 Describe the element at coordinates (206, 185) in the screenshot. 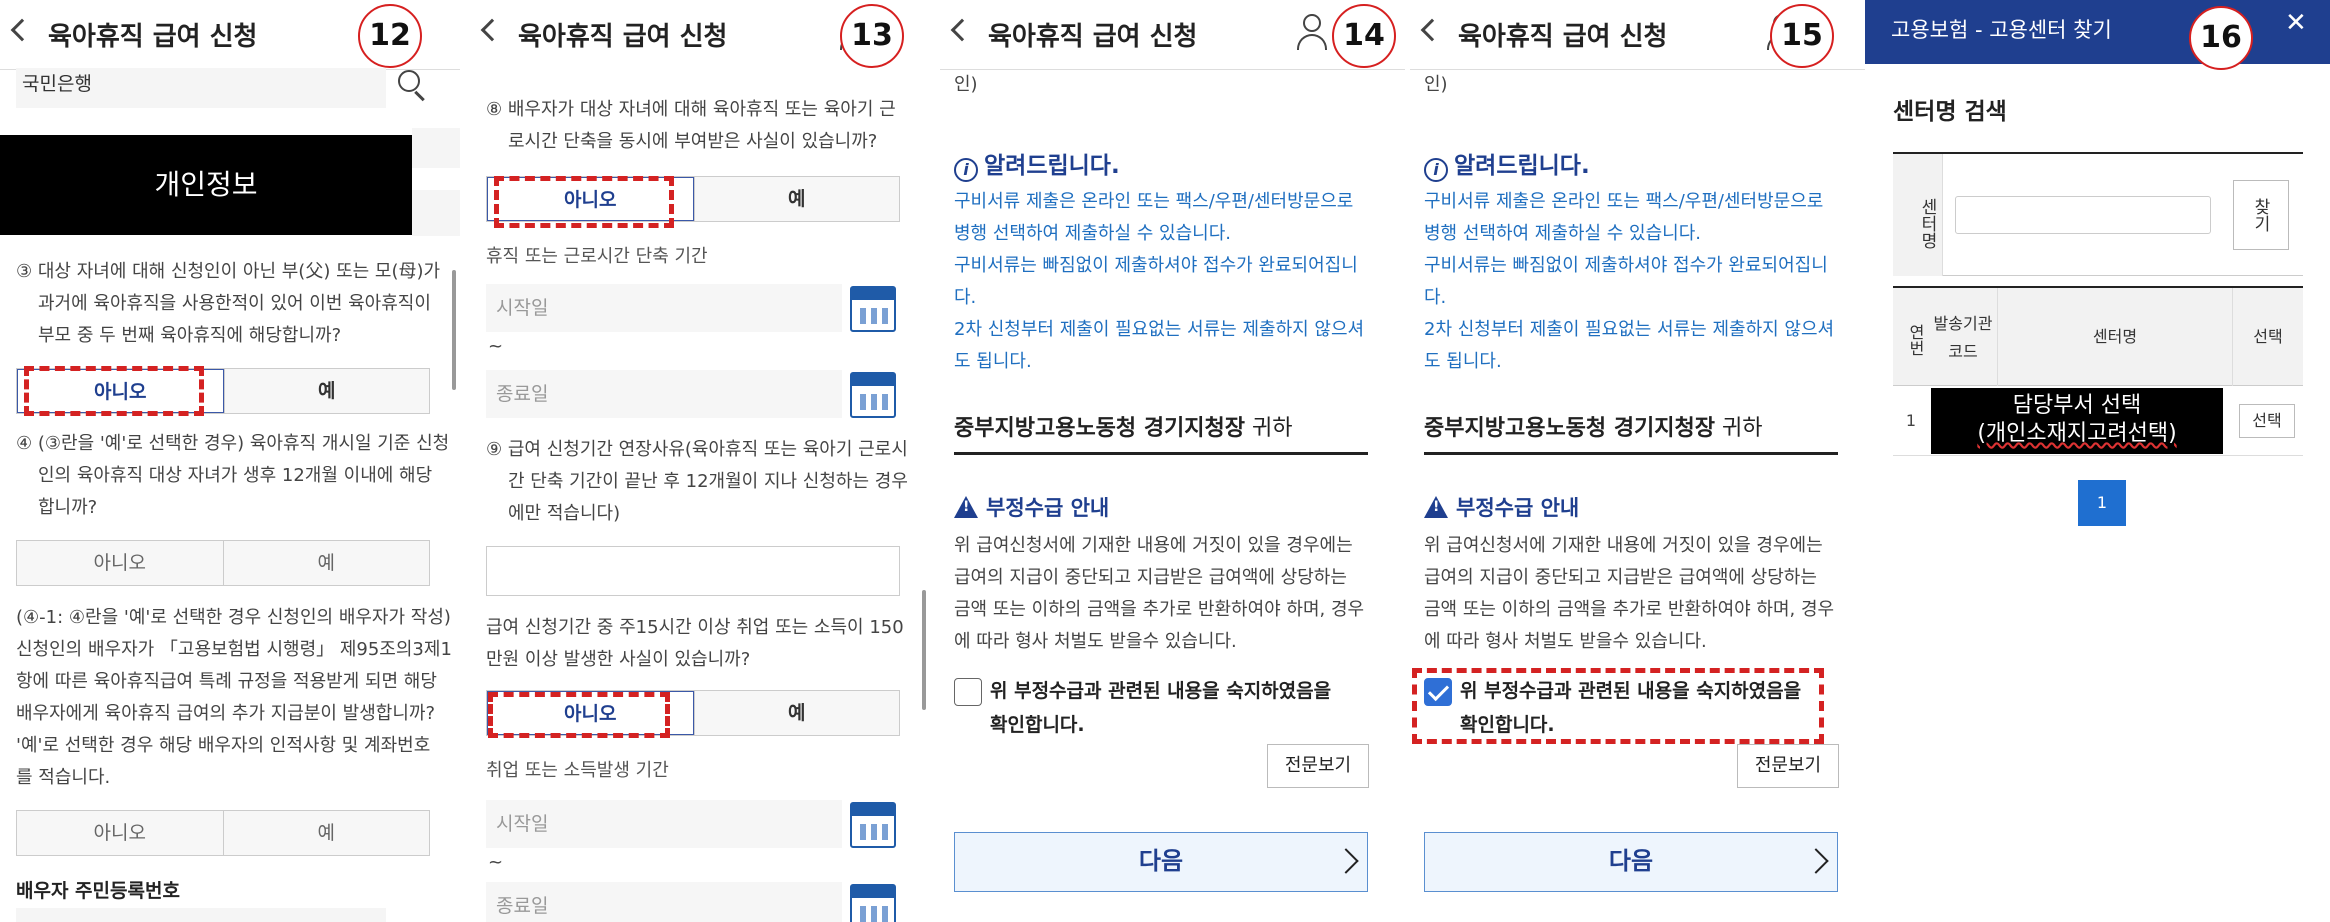

I see `redaction-block: 개인정보` at that location.